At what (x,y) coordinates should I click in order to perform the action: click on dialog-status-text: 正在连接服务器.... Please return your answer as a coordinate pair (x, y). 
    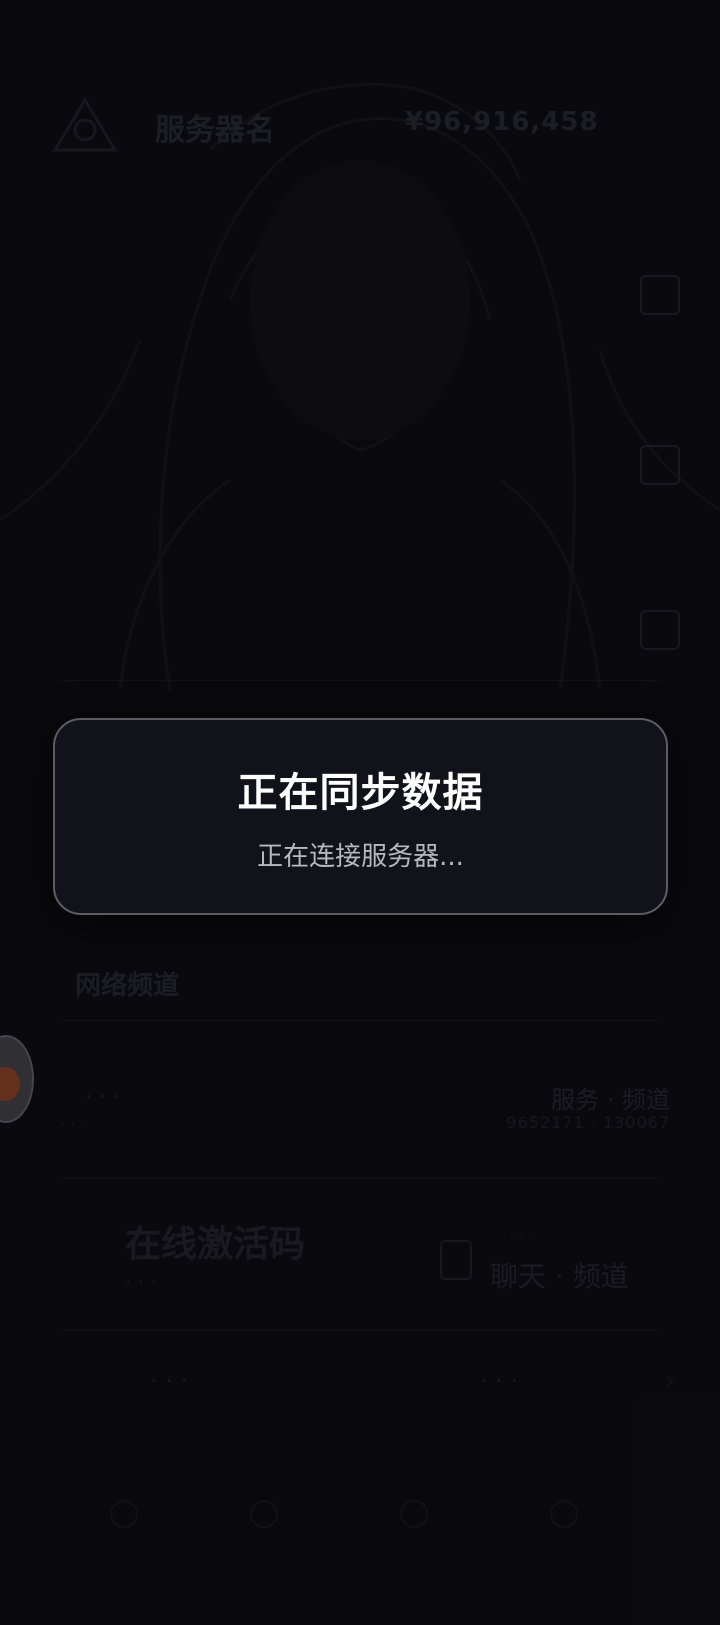
    Looking at the image, I should click on (360, 857).